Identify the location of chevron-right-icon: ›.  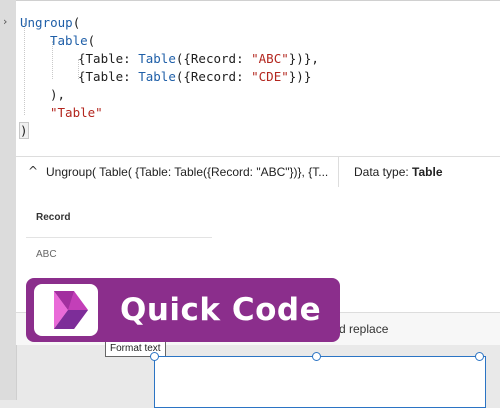
(5, 21).